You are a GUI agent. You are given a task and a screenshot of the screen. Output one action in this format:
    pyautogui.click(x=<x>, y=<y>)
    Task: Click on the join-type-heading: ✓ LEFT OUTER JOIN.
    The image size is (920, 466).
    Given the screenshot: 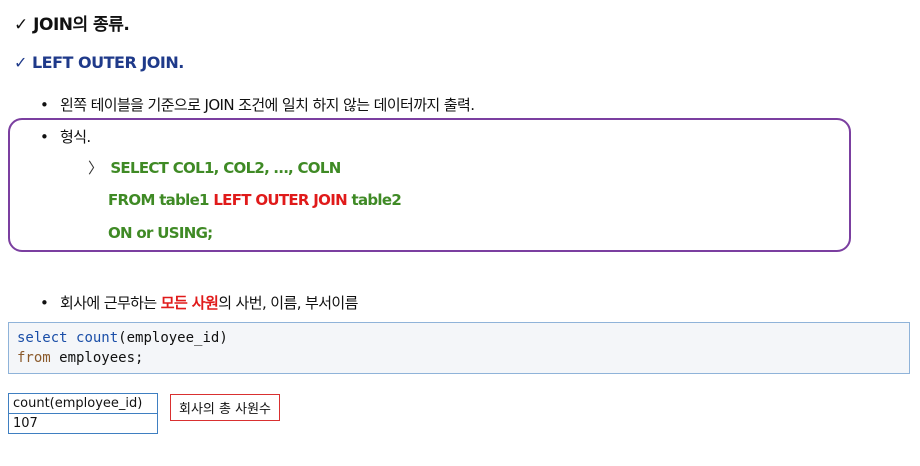 What is the action you would take?
    pyautogui.click(x=99, y=62)
    